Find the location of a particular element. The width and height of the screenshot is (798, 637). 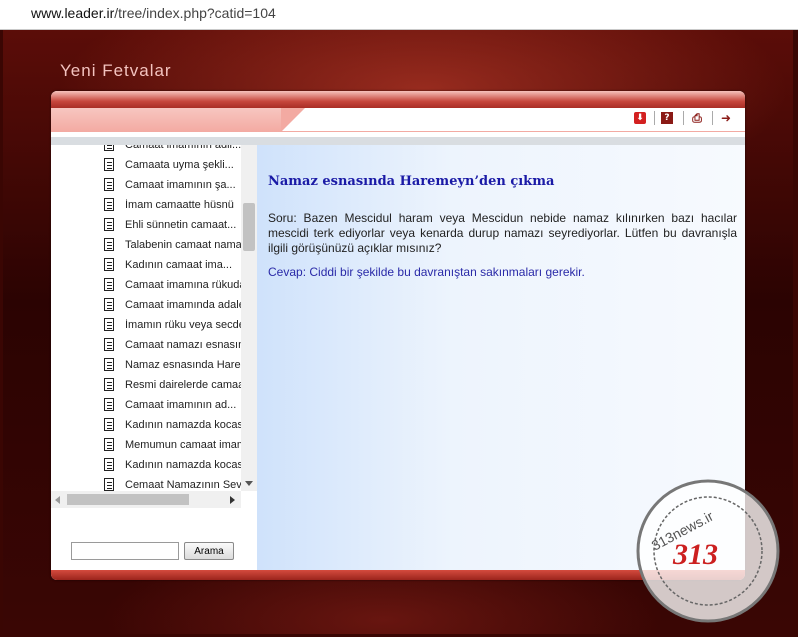

tree-item-label: Camaat imamında adalet is located at coordinates (183, 305).